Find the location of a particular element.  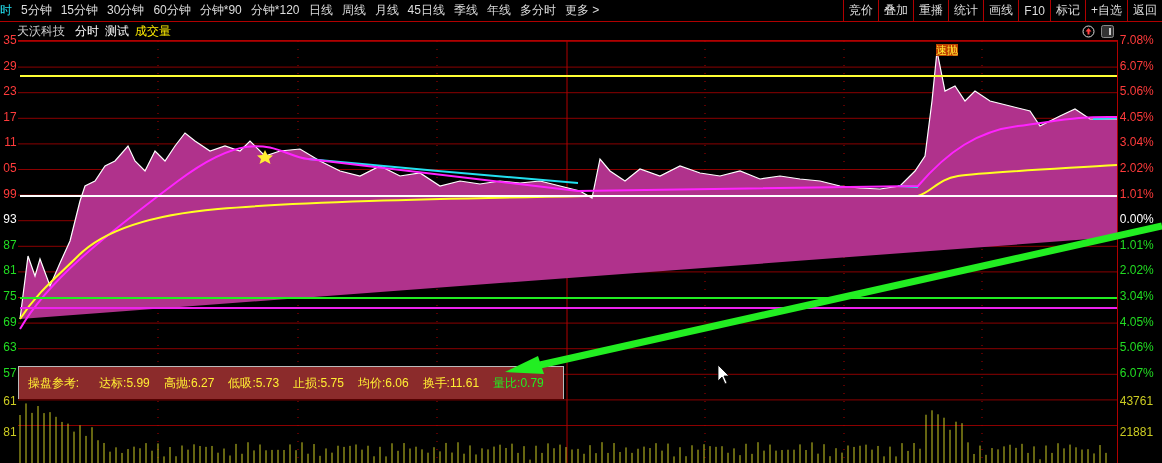

price-axis-label: 69 is located at coordinates (10, 321).